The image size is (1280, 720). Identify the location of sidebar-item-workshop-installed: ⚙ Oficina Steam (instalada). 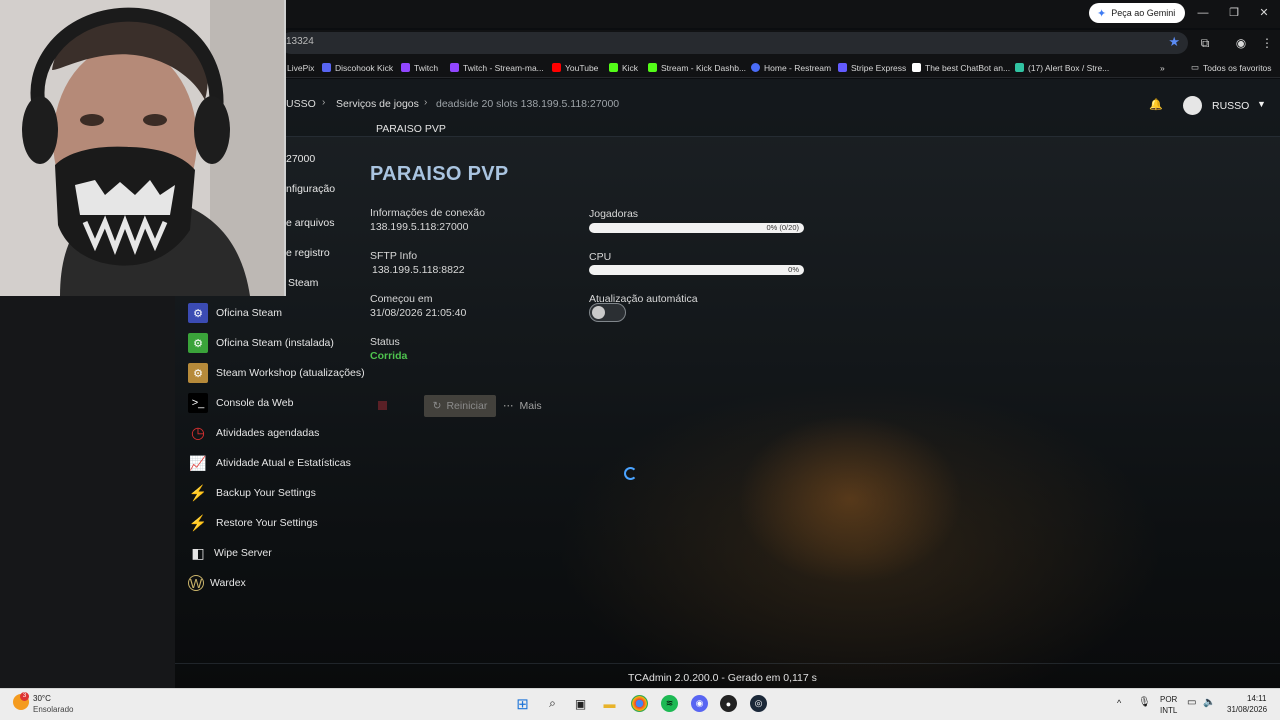
(261, 343).